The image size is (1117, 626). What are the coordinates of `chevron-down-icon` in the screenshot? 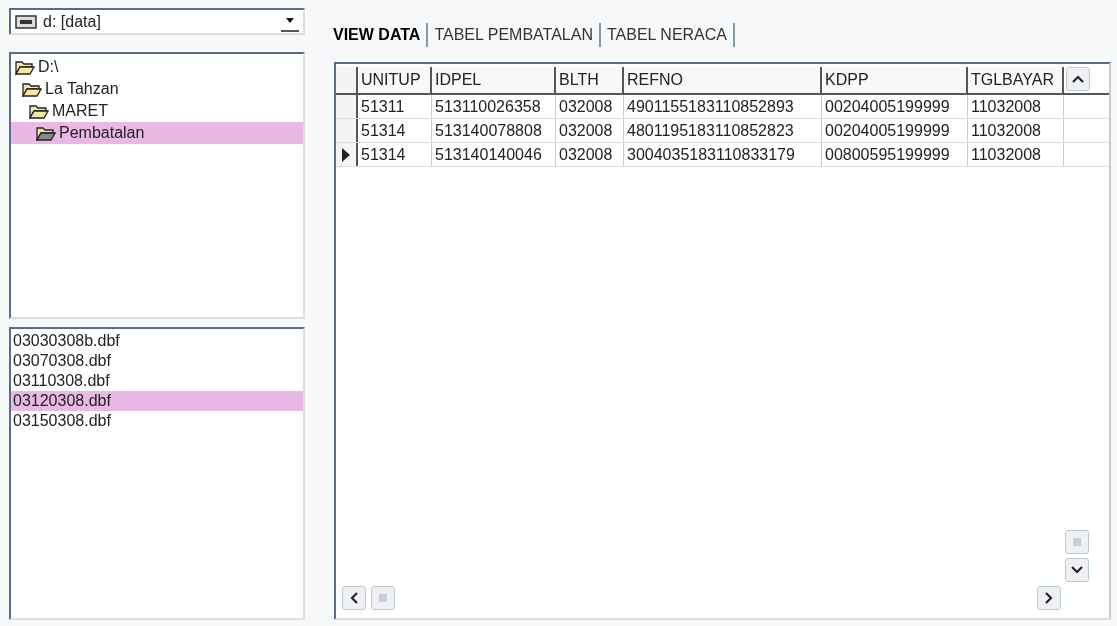 It's located at (1077, 570).